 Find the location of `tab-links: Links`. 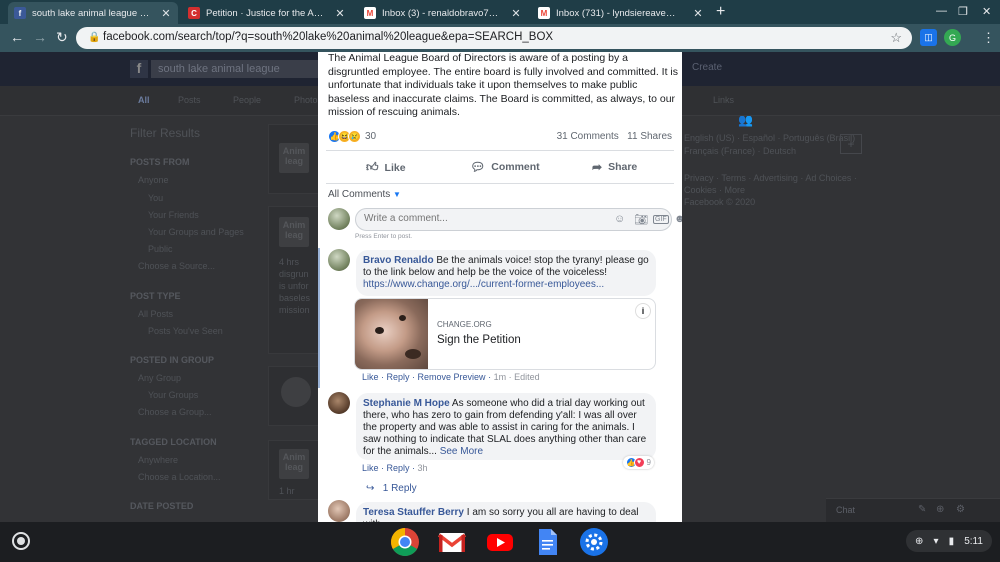

tab-links: Links is located at coordinates (723, 100).